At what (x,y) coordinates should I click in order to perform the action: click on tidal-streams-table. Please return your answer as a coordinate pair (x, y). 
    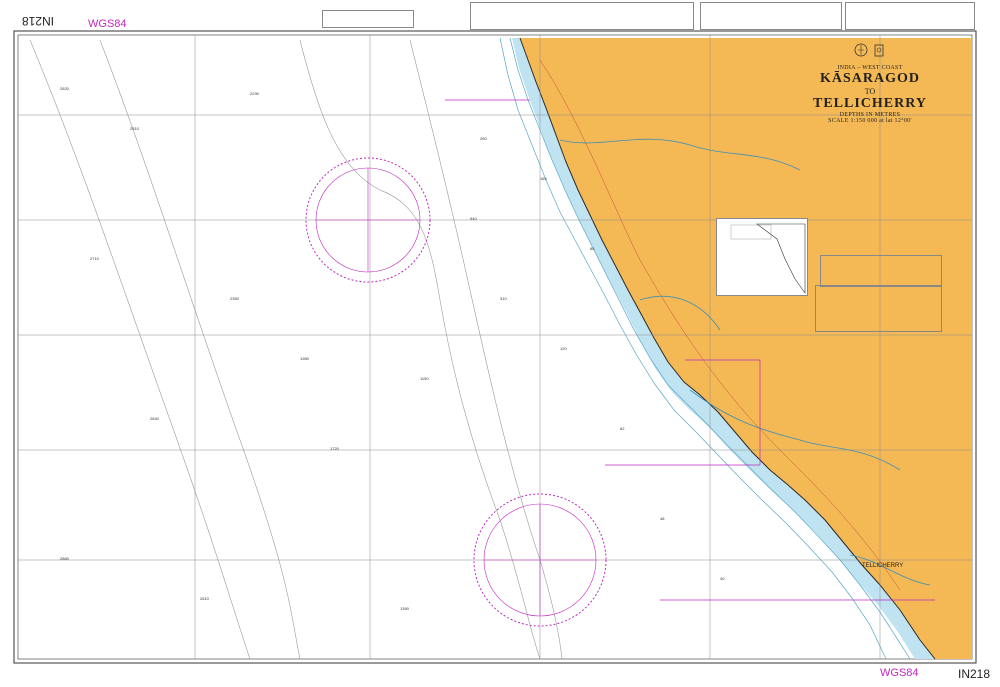
    Looking at the image, I should click on (878, 308).